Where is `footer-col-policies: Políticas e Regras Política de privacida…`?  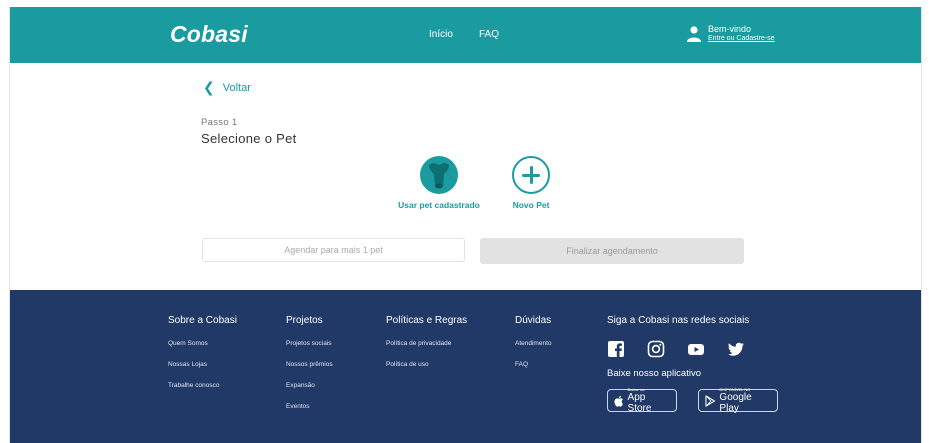
footer-col-policies: Políticas e Regras Política de privacida… is located at coordinates (426, 348).